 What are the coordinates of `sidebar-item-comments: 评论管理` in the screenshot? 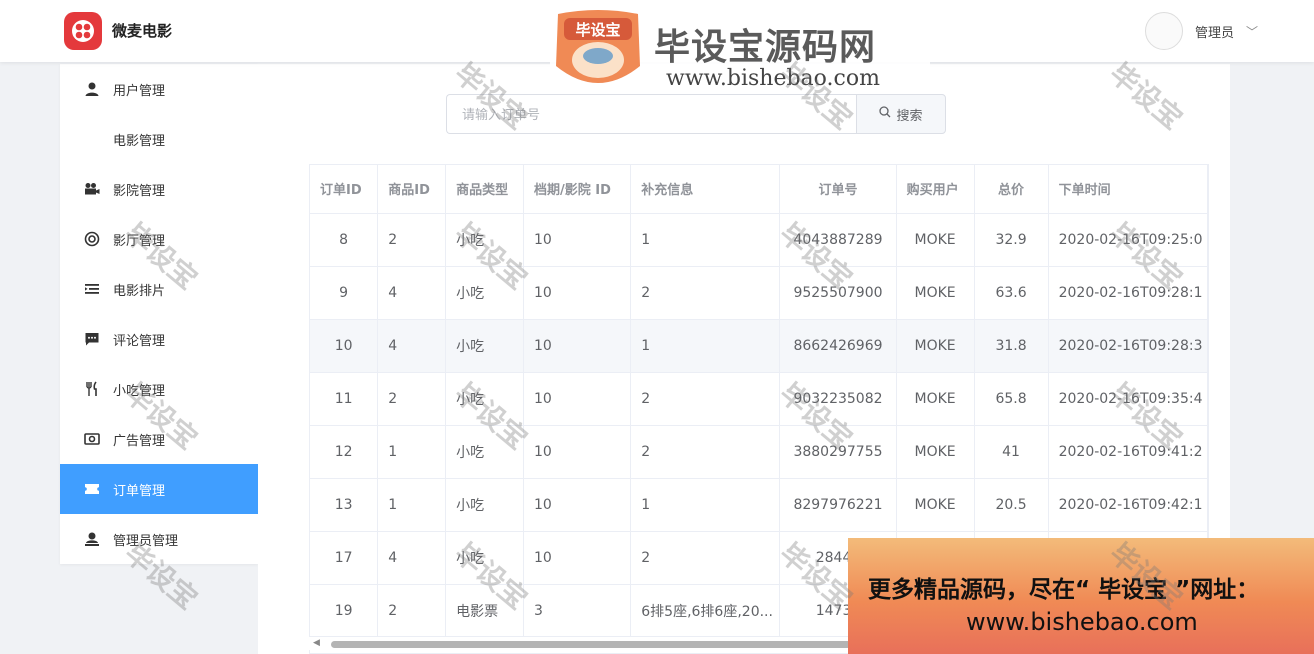 It's located at (159, 339).